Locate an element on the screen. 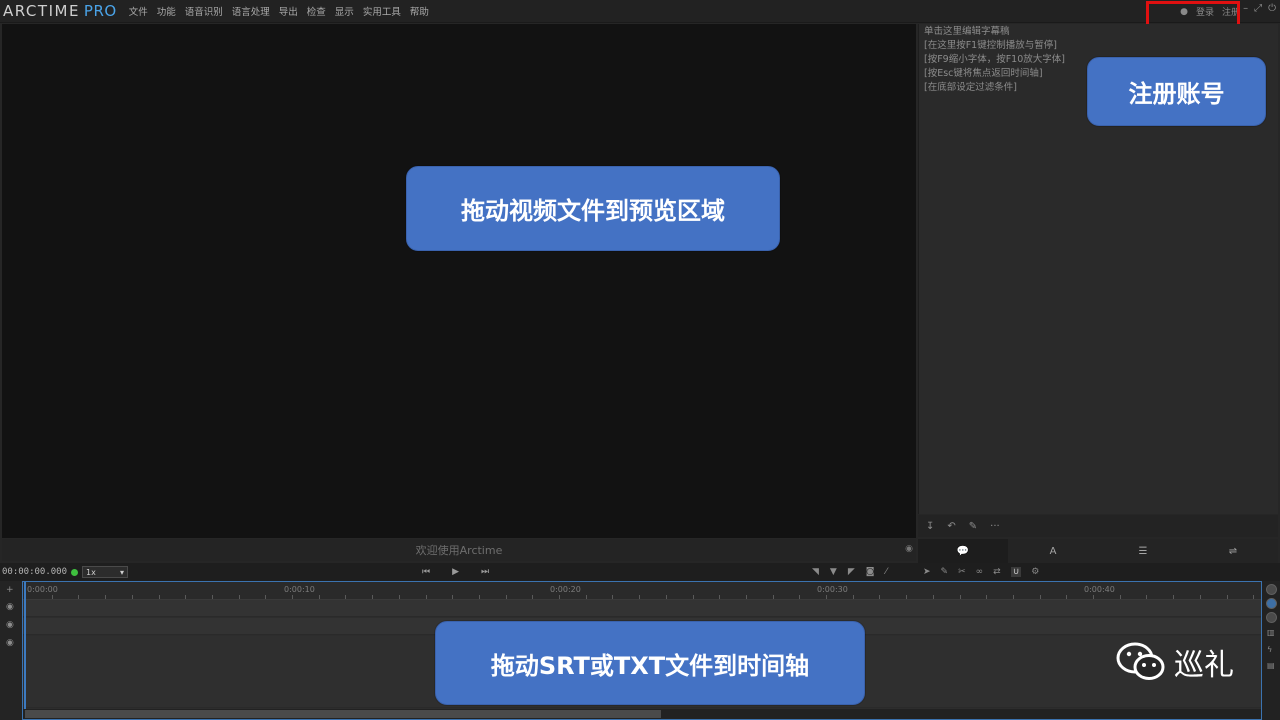 The height and width of the screenshot is (720, 1280). play-icon: ▶ is located at coordinates (455, 572).